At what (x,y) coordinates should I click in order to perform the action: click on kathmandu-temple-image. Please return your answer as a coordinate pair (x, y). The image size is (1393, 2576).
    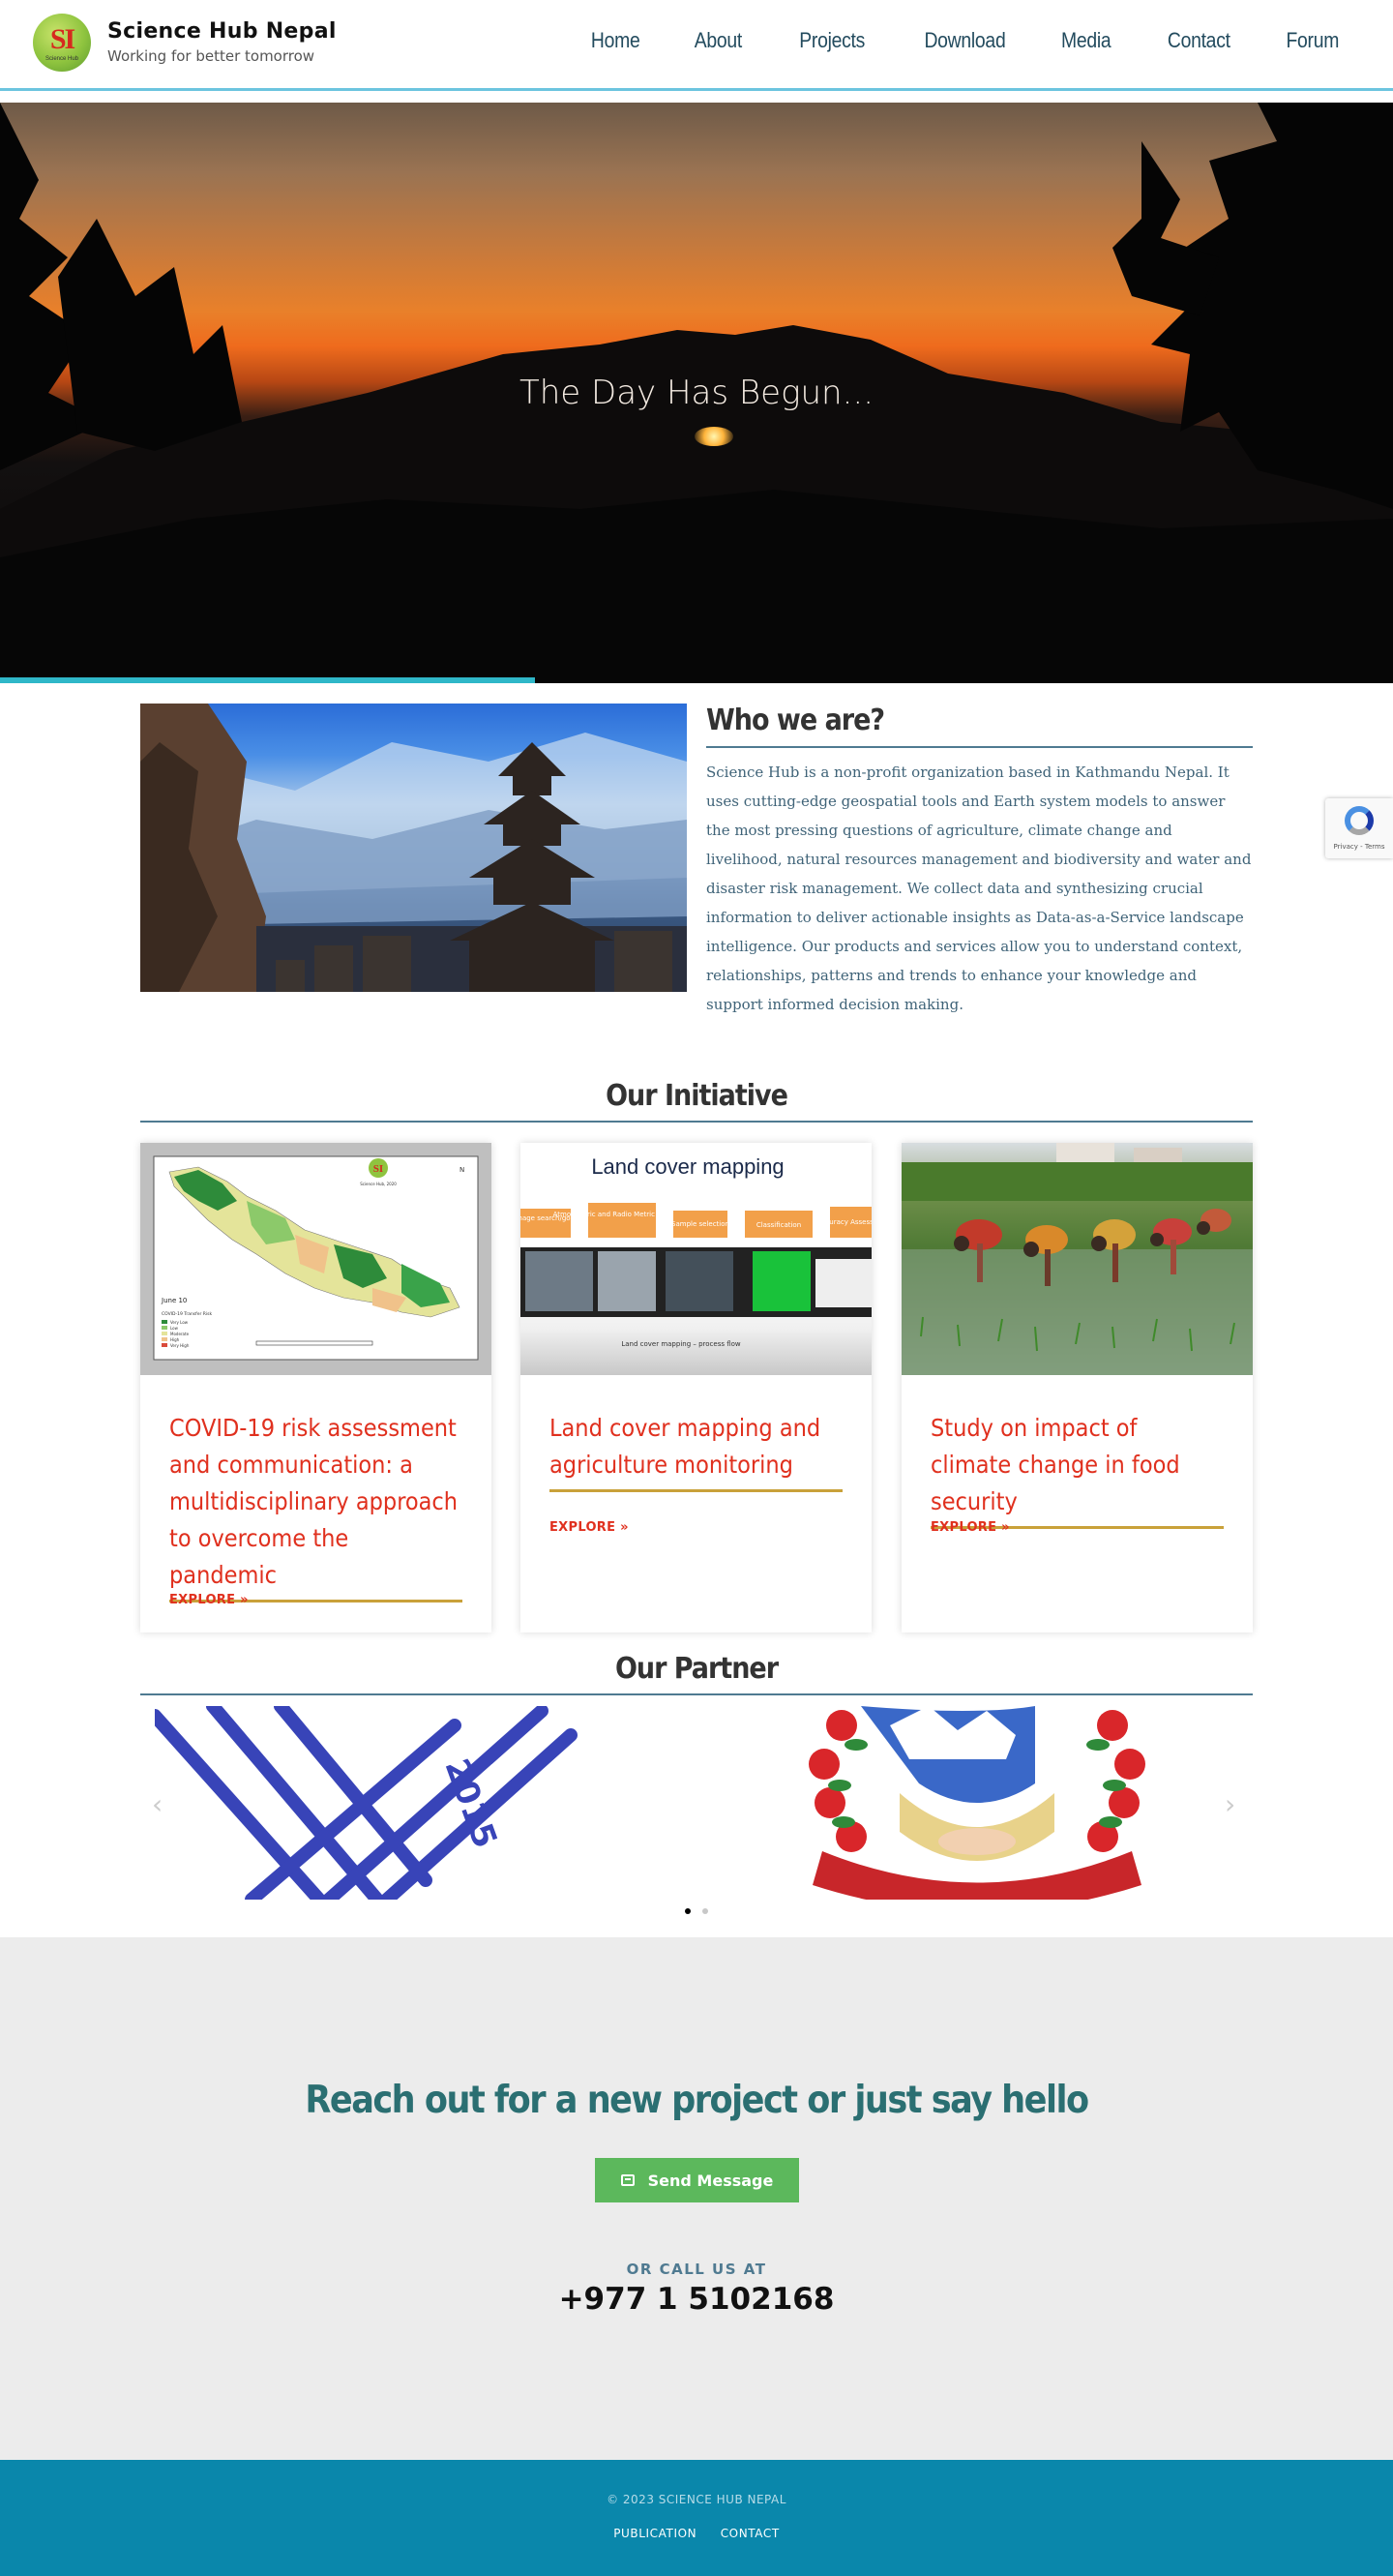
    Looking at the image, I should click on (413, 848).